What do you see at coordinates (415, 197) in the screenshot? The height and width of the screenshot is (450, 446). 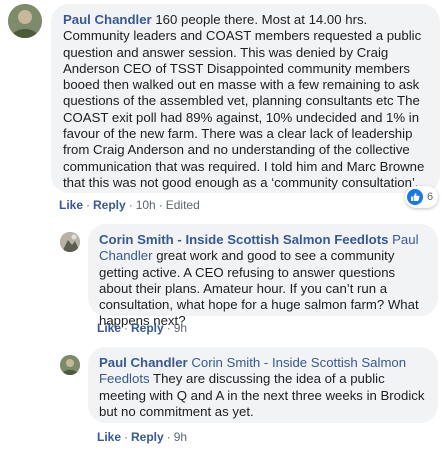 I see `like-reaction-icon` at bounding box center [415, 197].